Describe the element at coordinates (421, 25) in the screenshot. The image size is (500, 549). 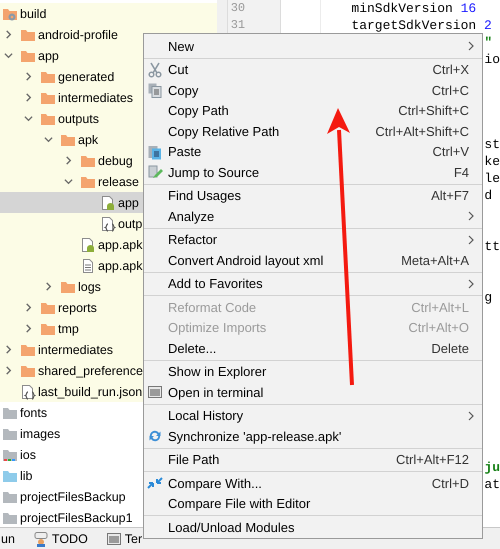
I see `code-line: targetSdkVersion 2` at that location.